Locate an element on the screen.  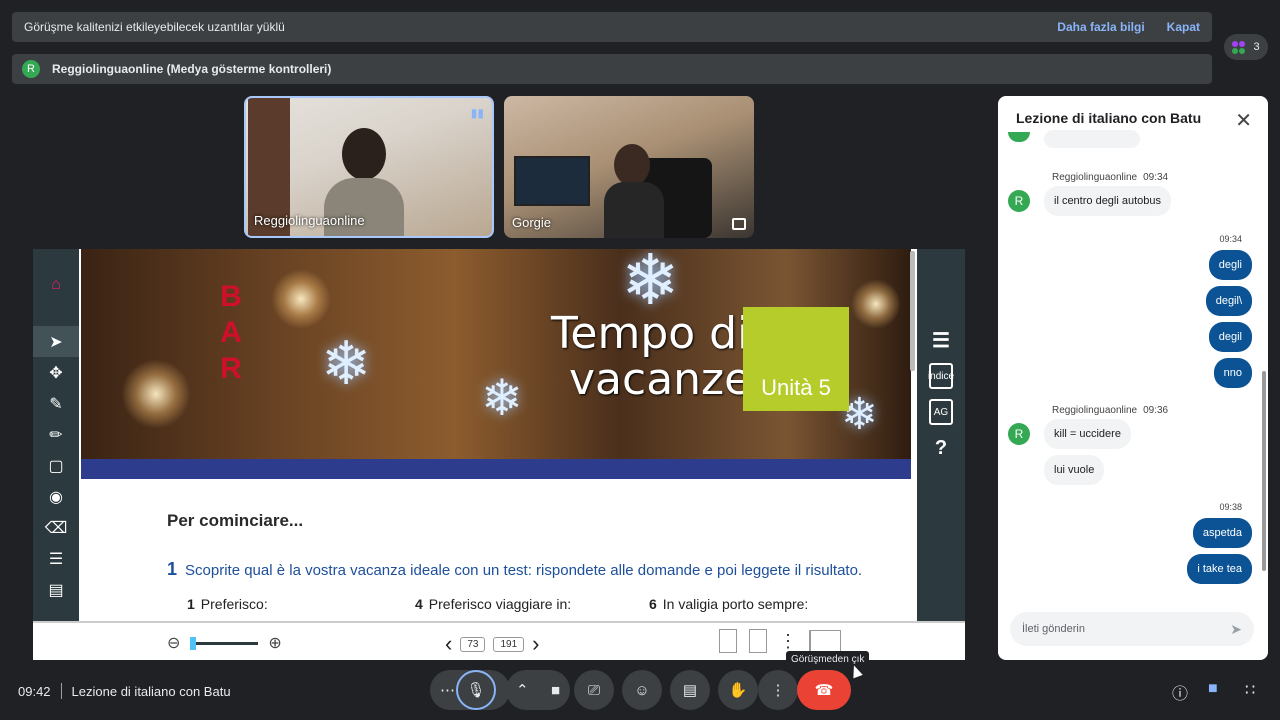
pointer-icon: ➤ is located at coordinates (56, 341).